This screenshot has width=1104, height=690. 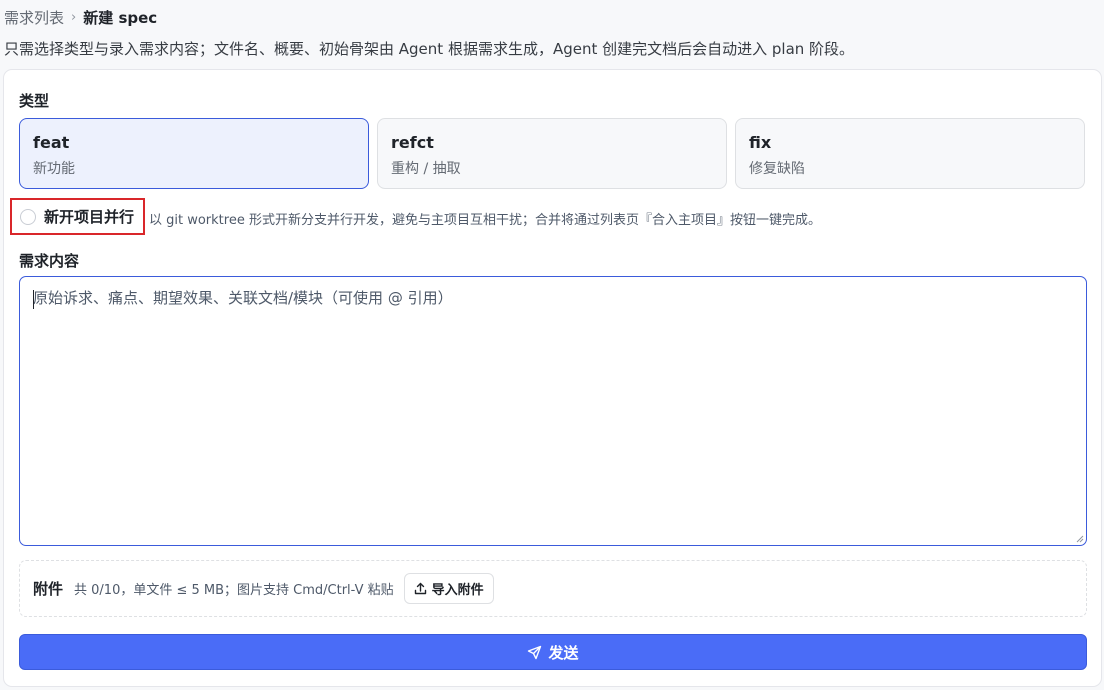 I want to click on parallel-label: 新开项目并行, so click(x=89, y=217).